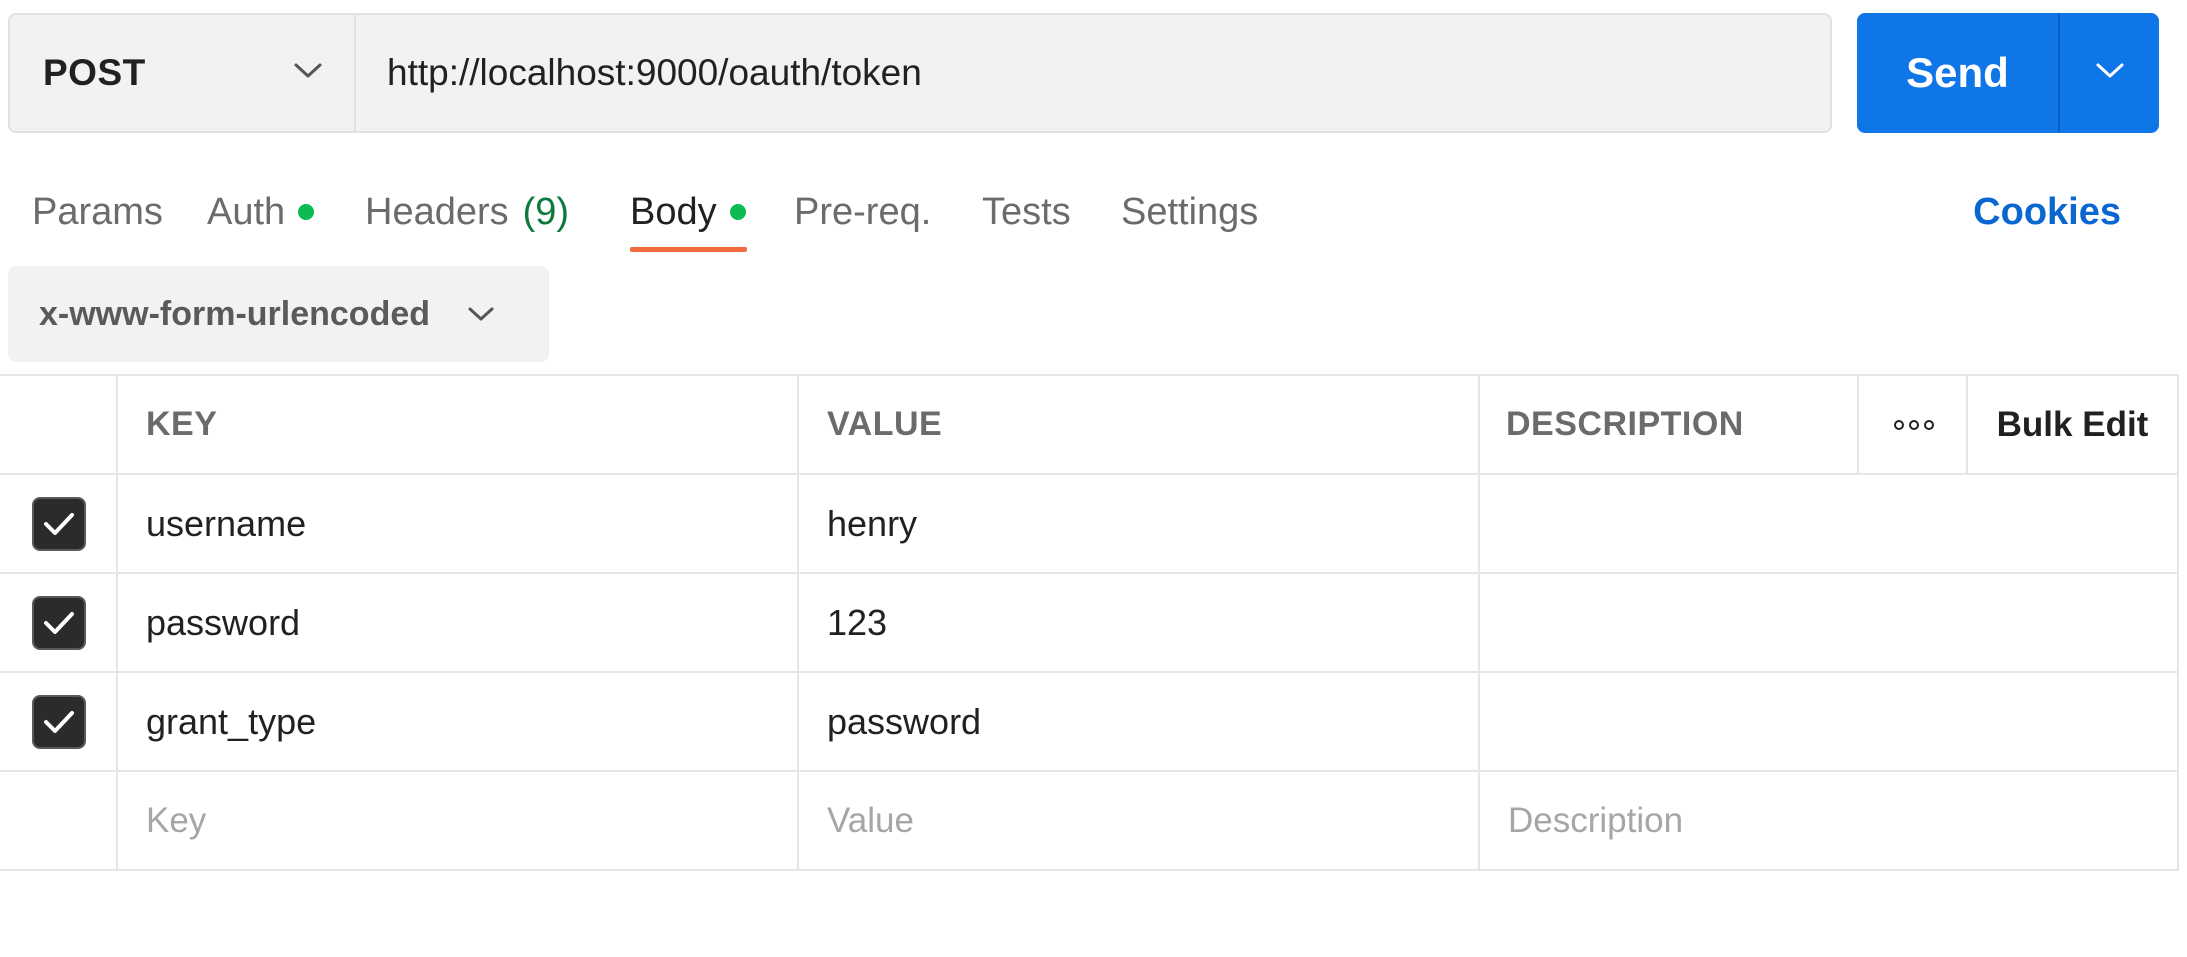  What do you see at coordinates (688, 249) in the screenshot?
I see `active-tab-indicator` at bounding box center [688, 249].